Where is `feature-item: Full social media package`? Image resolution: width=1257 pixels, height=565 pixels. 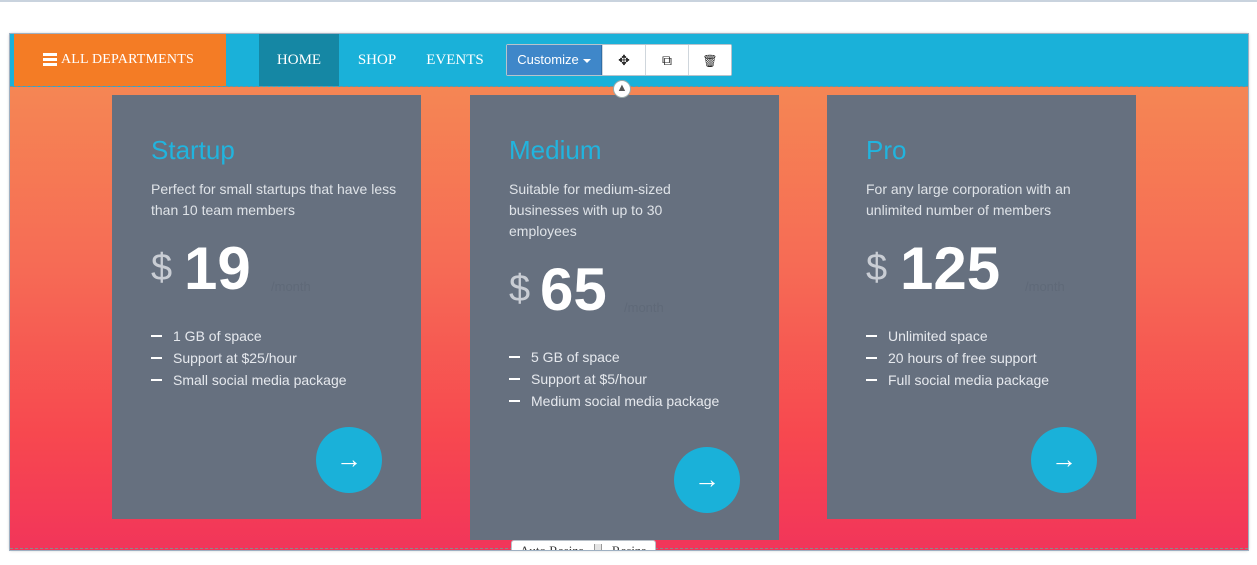
feature-item: Full social media package is located at coordinates (957, 380).